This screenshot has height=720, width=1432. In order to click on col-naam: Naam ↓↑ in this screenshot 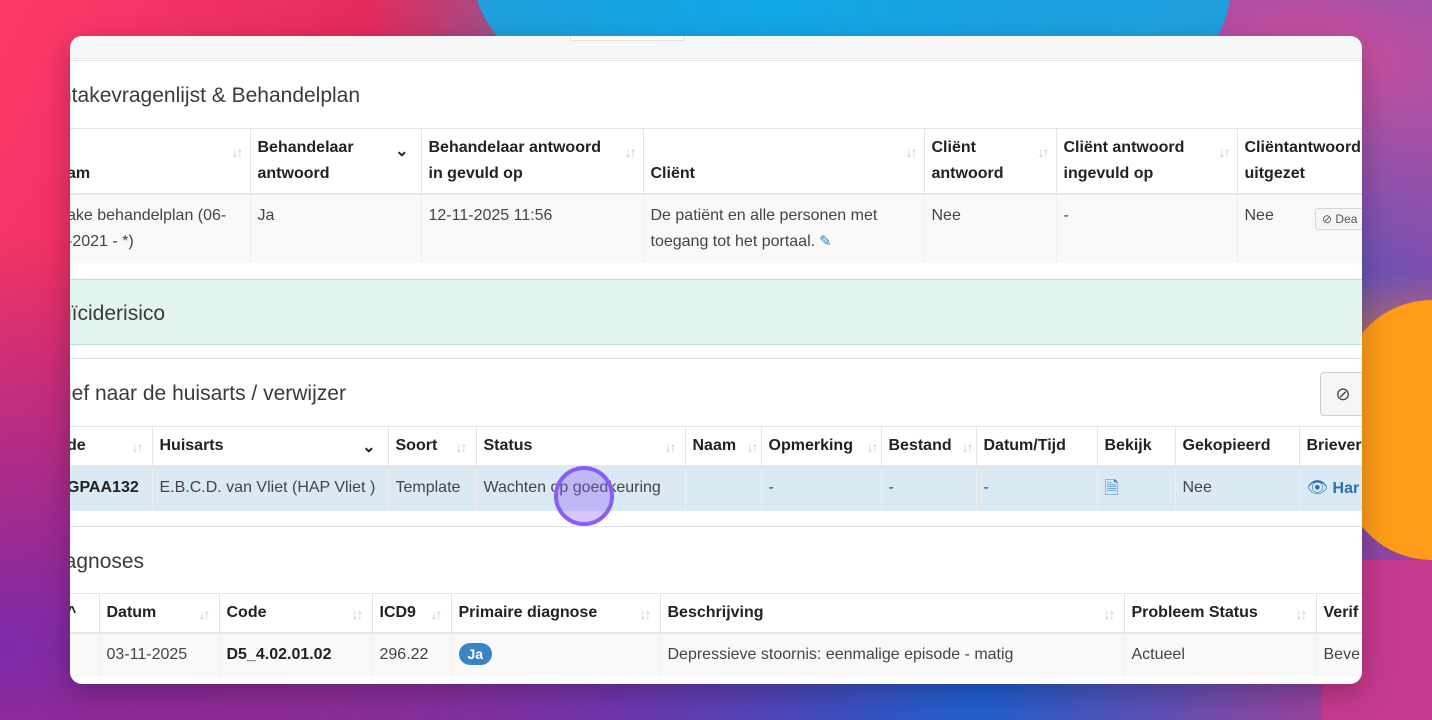, I will do `click(723, 446)`.